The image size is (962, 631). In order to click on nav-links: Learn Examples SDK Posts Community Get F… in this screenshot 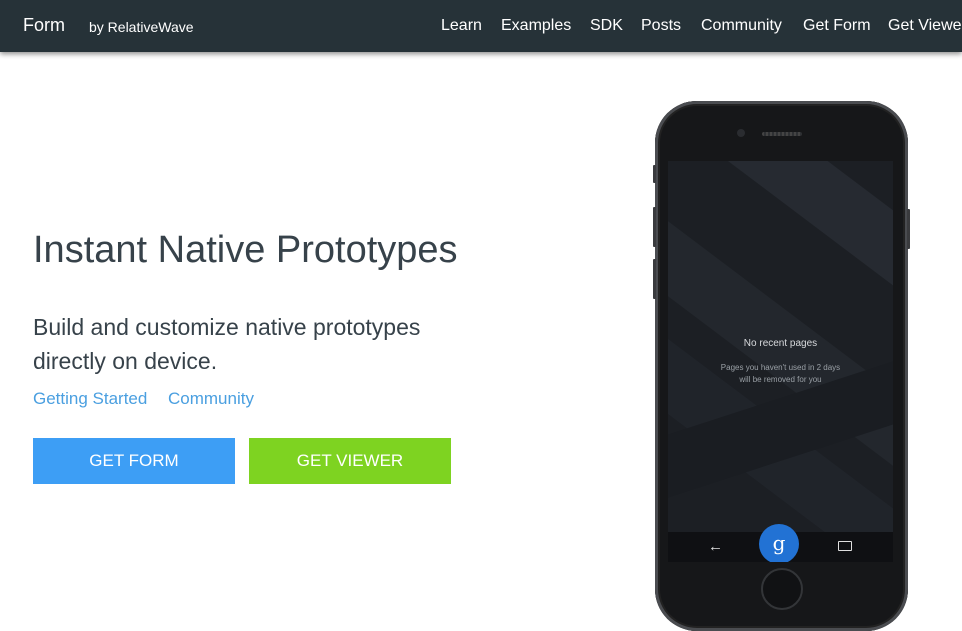, I will do `click(481, 26)`.